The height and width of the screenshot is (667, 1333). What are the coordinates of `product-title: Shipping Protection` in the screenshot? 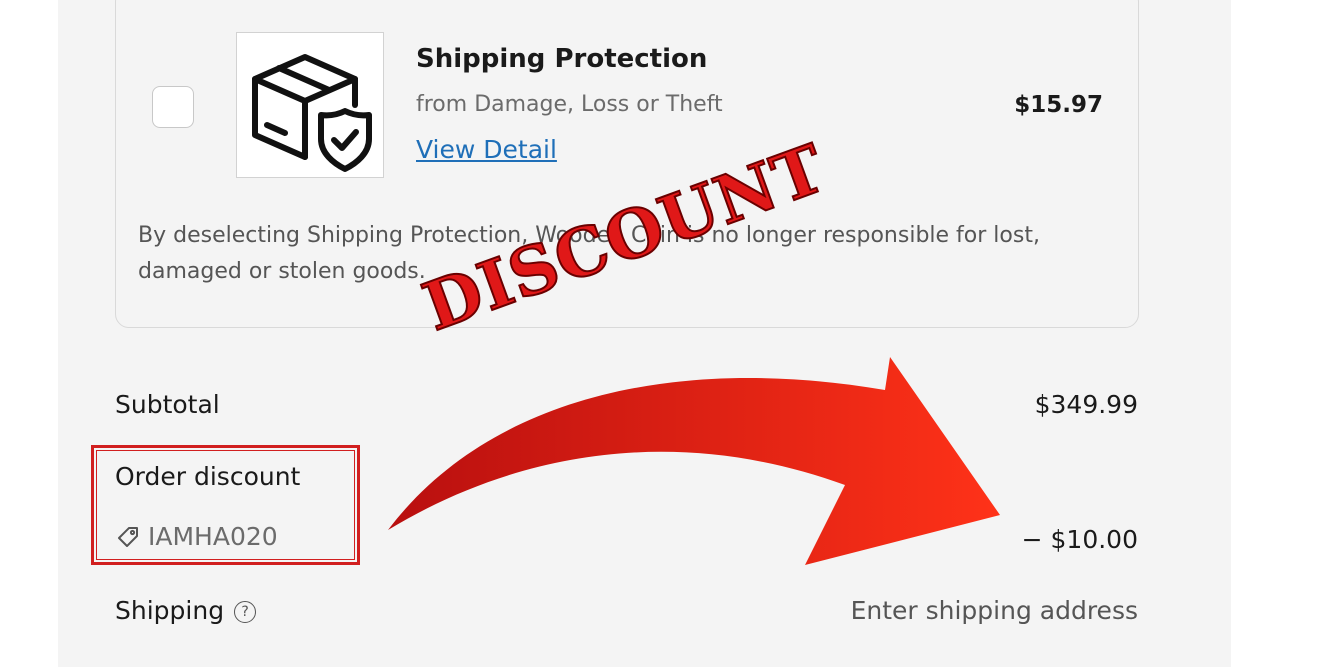 It's located at (562, 59).